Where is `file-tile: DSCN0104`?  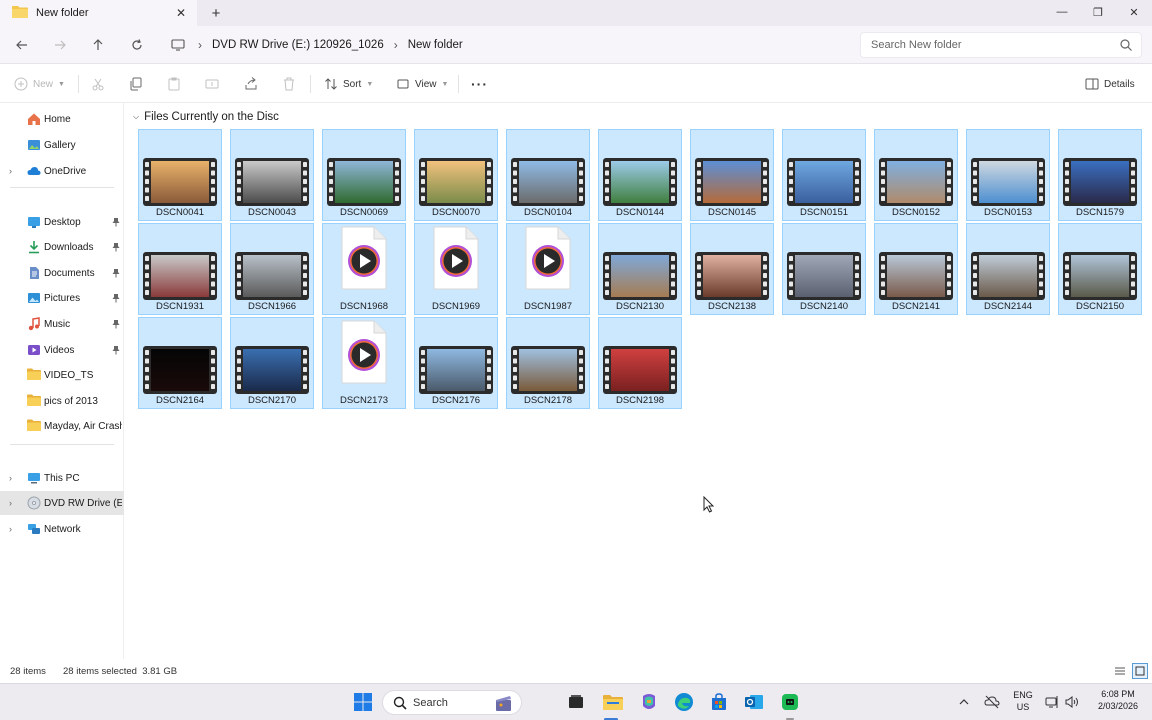 file-tile: DSCN0104 is located at coordinates (548, 175).